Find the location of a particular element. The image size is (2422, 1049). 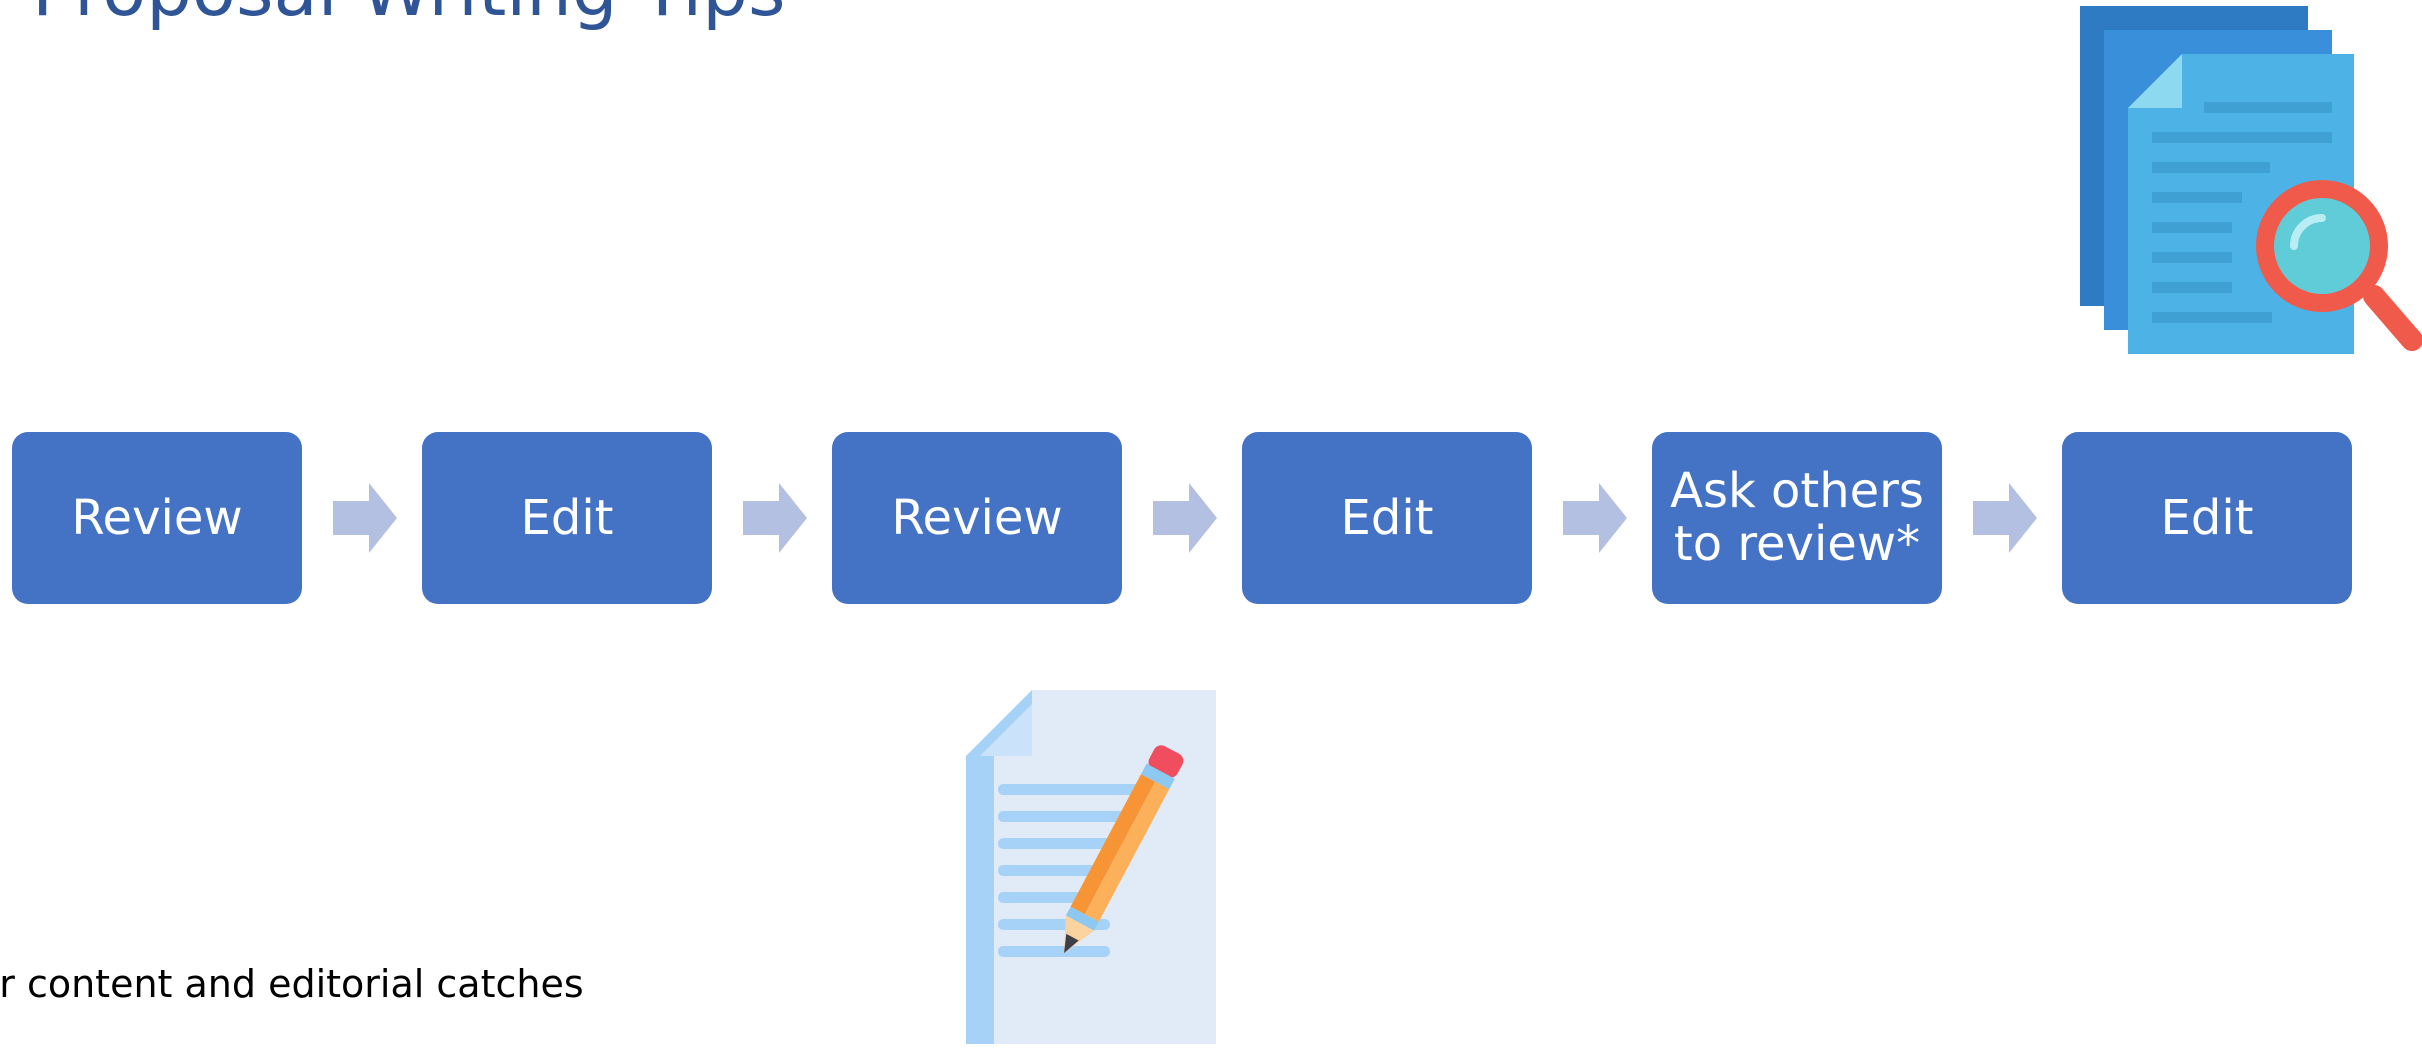

flow-step-edit-3: Edit is located at coordinates (2207, 518).